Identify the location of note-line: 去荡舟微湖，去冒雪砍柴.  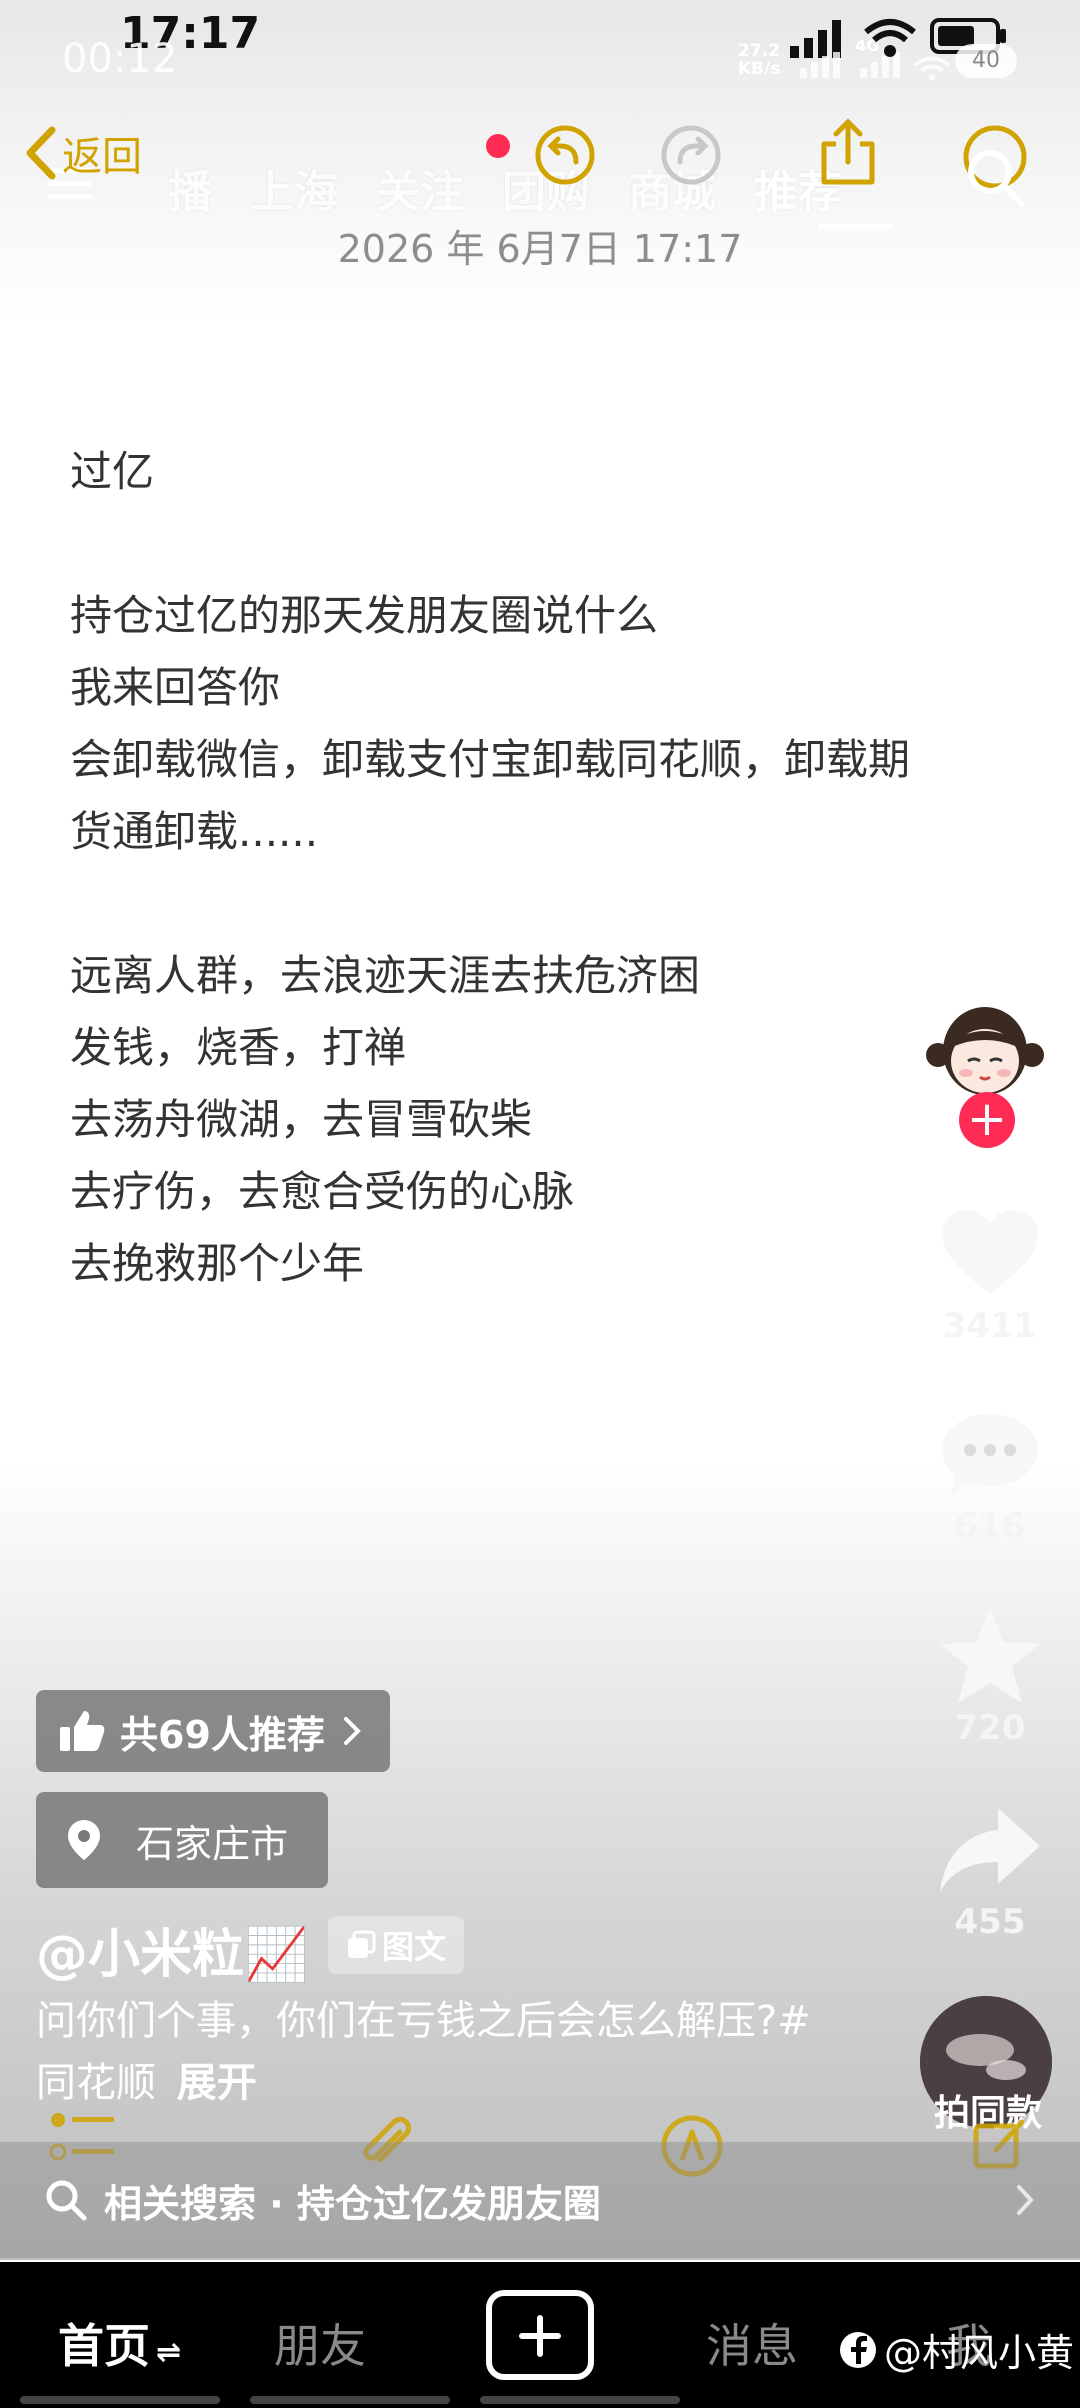
(301, 1119).